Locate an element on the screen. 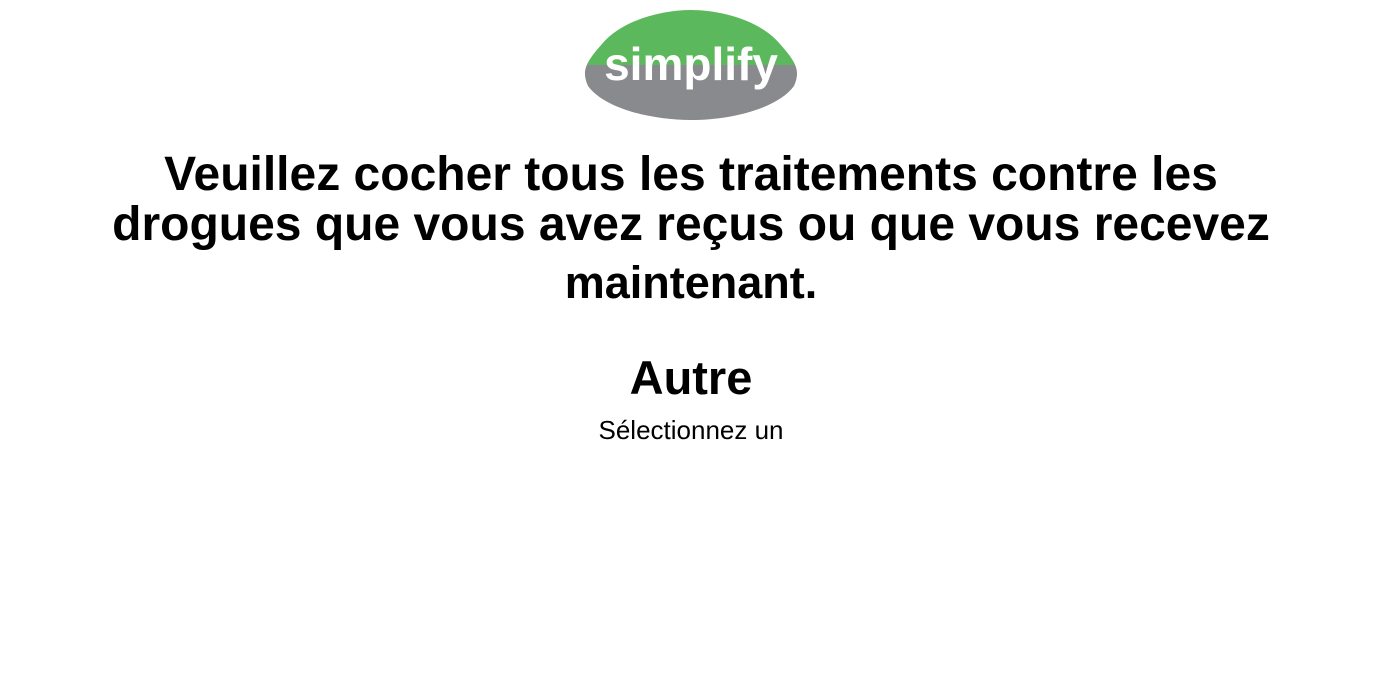 The image size is (1382, 683). logo-text: simplify is located at coordinates (691, 64).